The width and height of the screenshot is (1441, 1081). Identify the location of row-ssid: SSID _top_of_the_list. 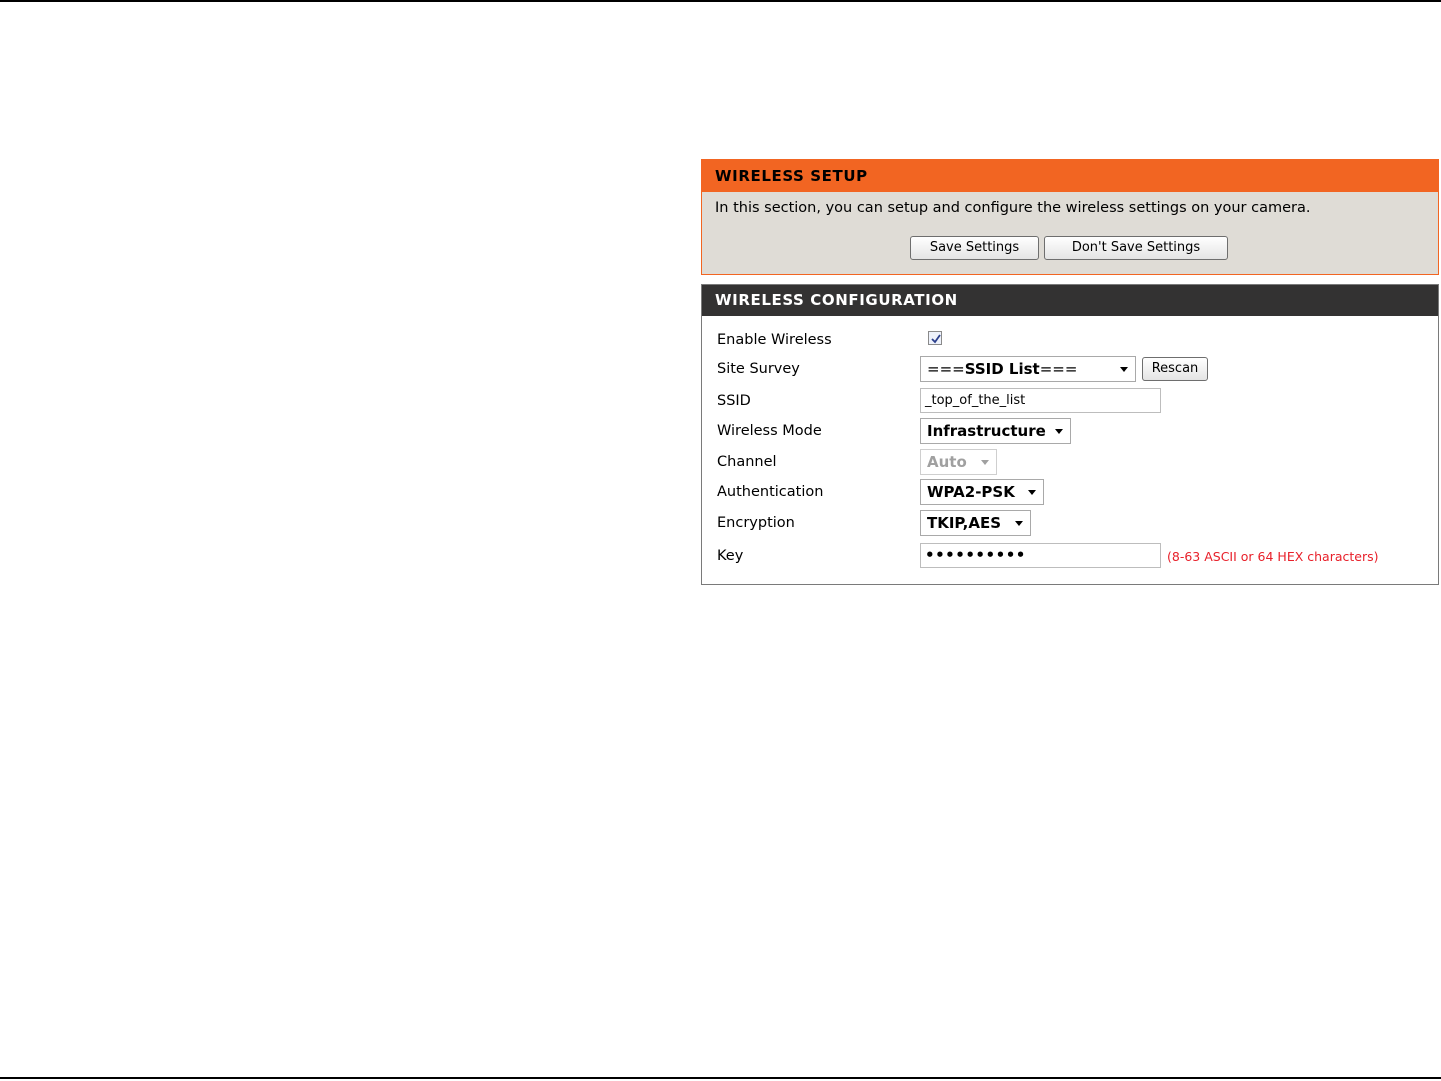
(1070, 401).